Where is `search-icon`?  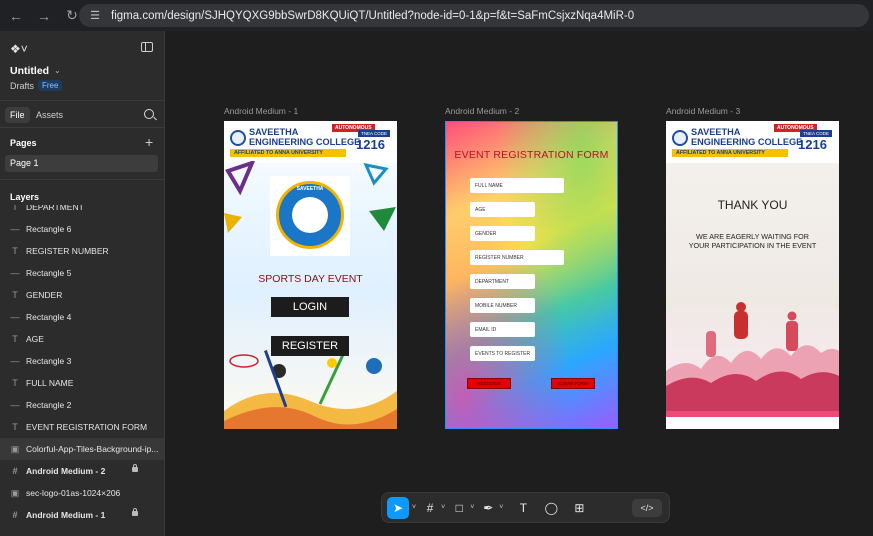
search-icon is located at coordinates (149, 114).